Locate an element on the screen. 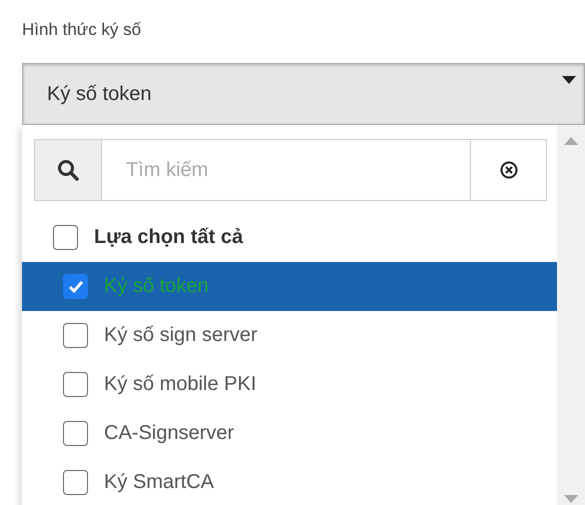 The image size is (585, 505). search-field: Tìm kiếm is located at coordinates (286, 170).